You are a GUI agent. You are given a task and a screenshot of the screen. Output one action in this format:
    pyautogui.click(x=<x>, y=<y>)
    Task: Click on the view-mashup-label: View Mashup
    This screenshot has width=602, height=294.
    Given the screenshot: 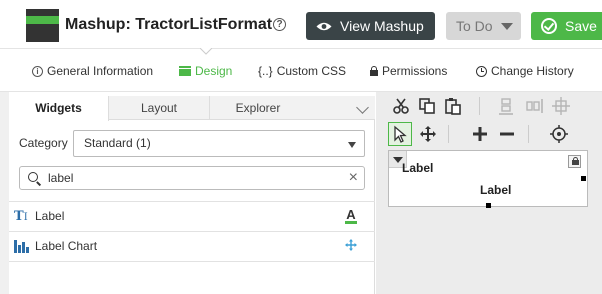 What is the action you would take?
    pyautogui.click(x=382, y=26)
    